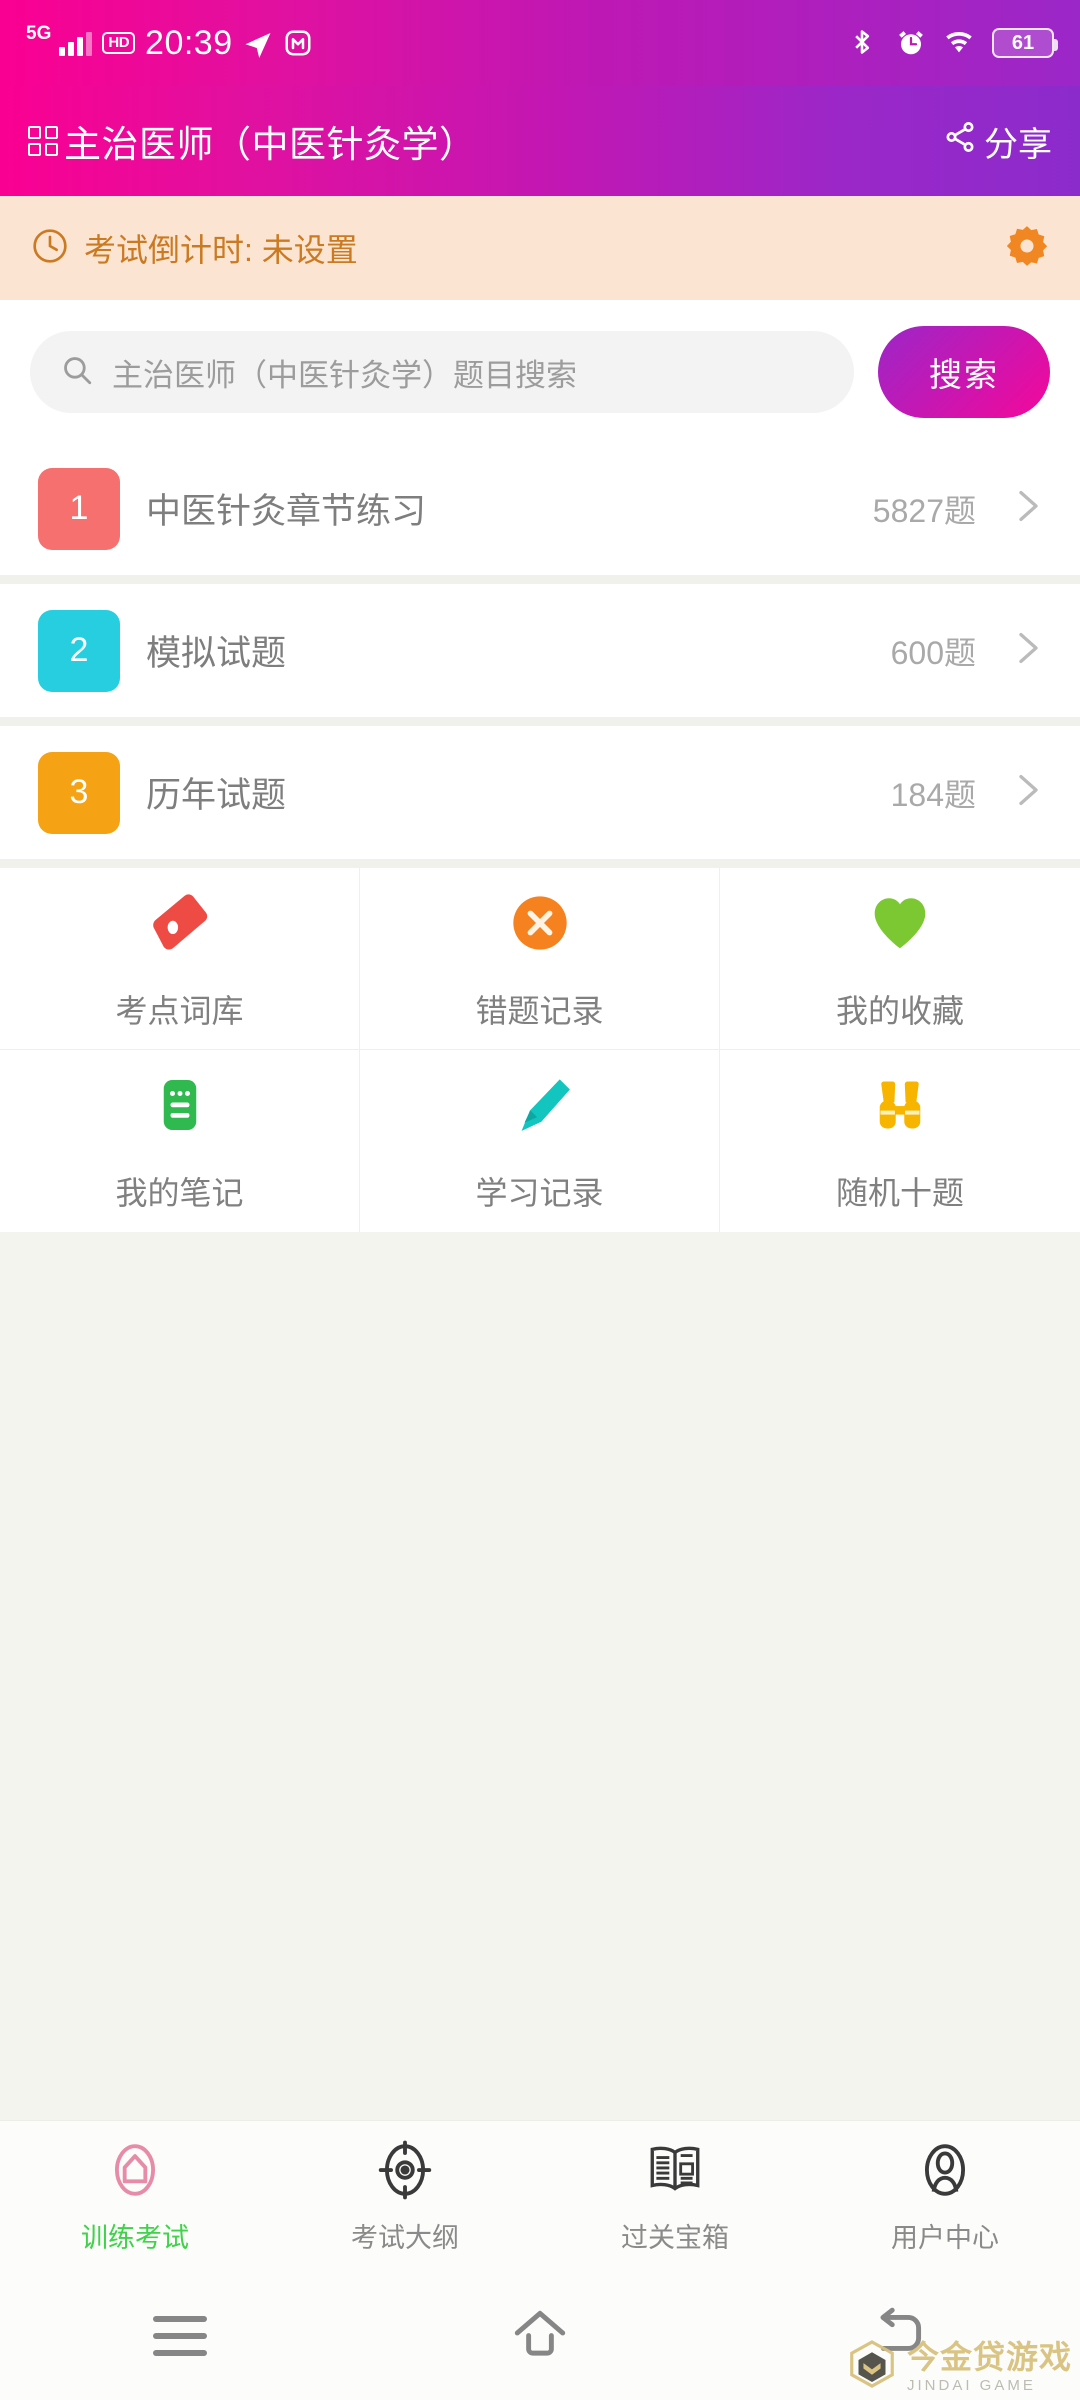  Describe the element at coordinates (79, 650) in the screenshot. I see `item-number-badge: 2` at that location.